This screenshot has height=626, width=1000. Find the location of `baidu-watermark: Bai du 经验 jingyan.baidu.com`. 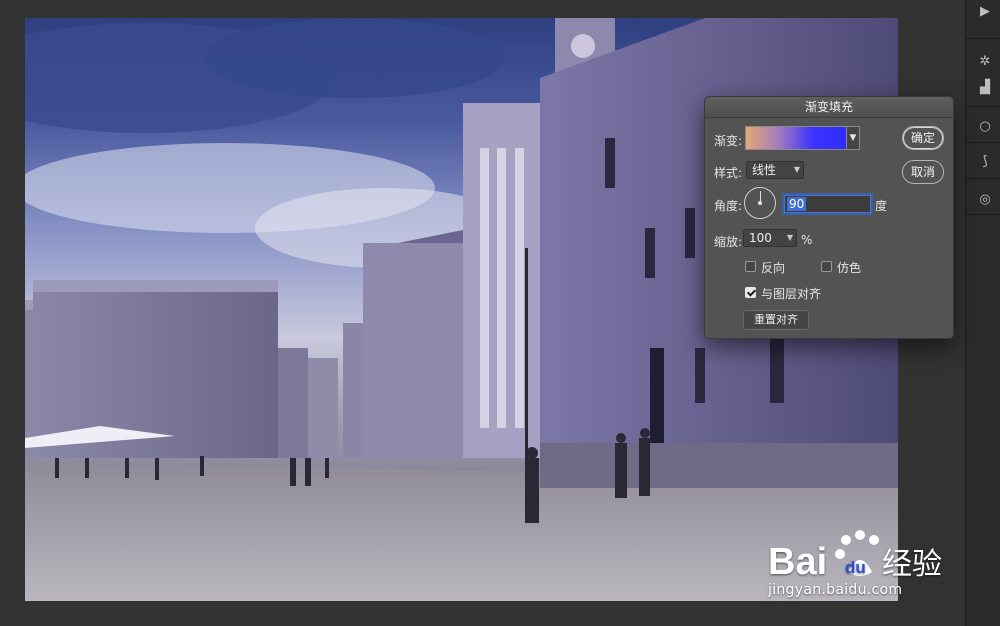

baidu-watermark: Bai du 经验 jingyan.baidu.com is located at coordinates (858, 563).